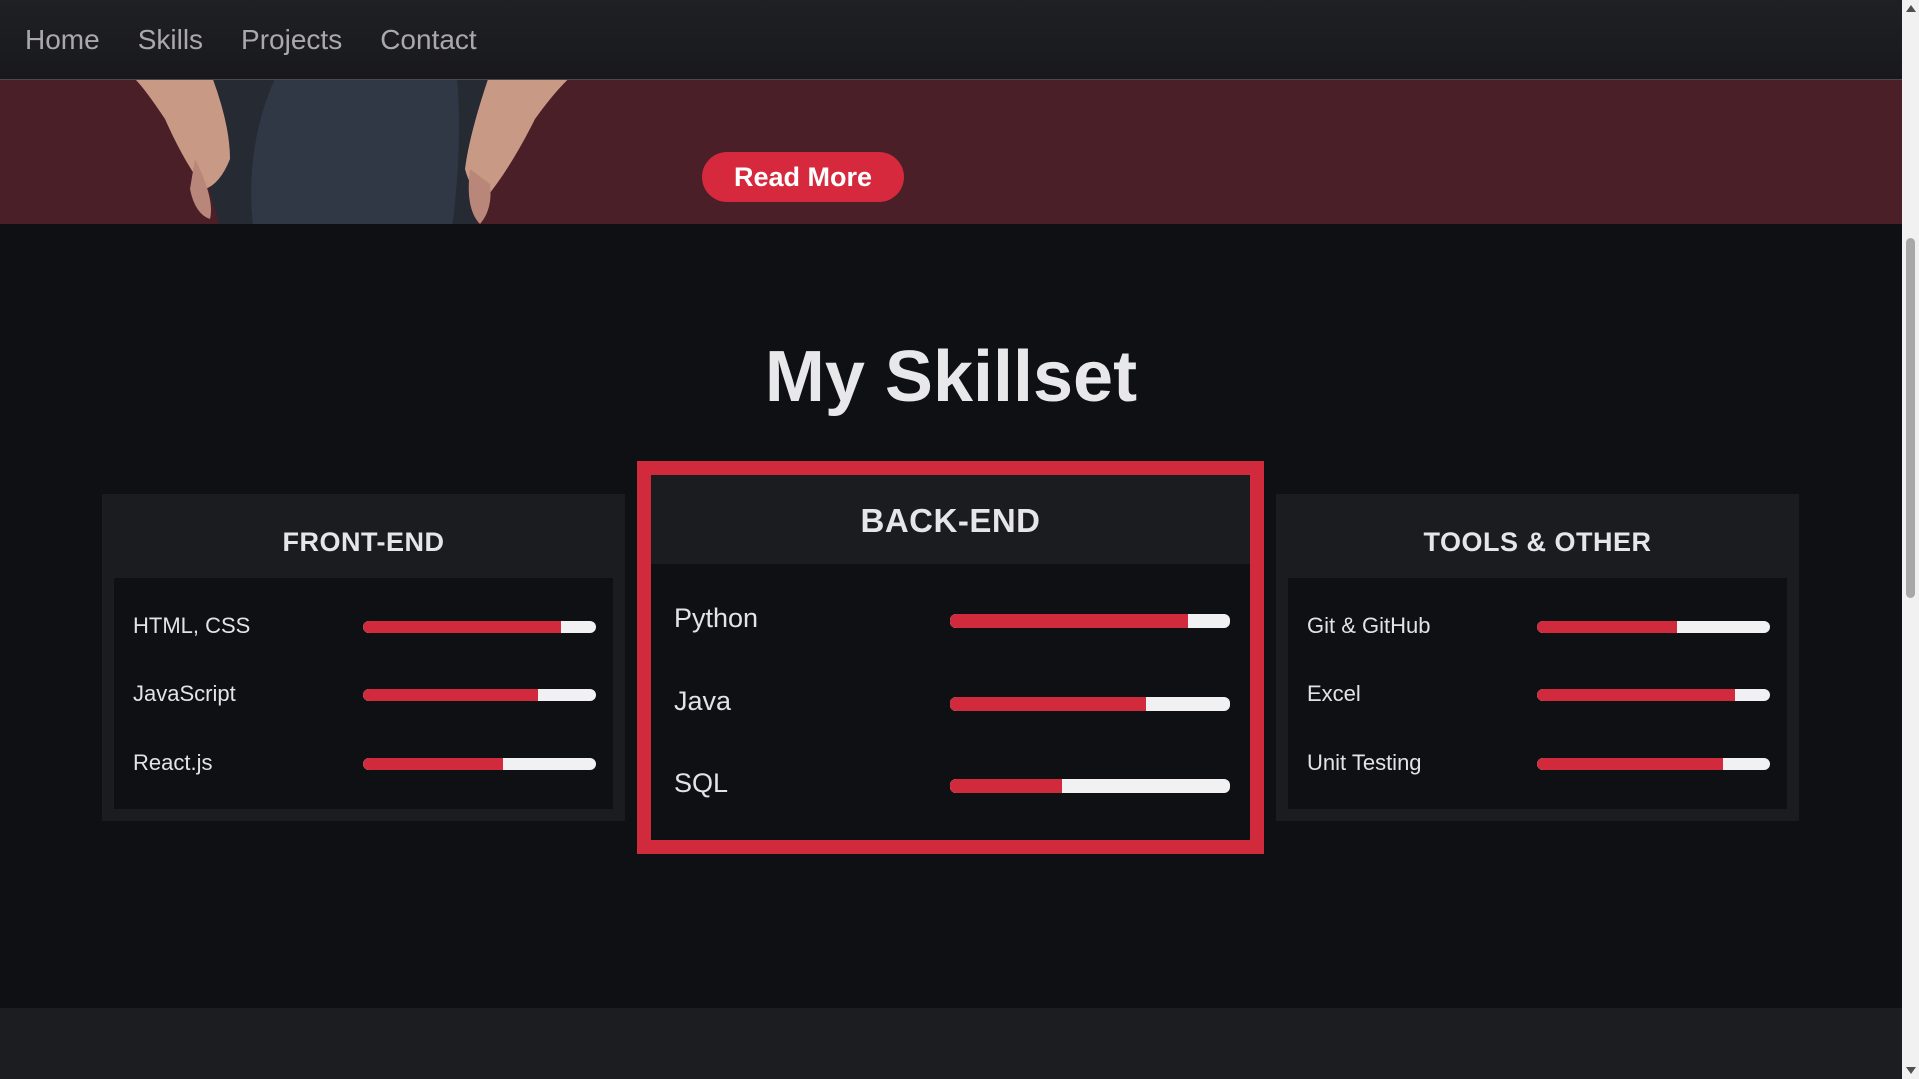 This screenshot has width=1919, height=1079. I want to click on profile-photo, so click(352, 151).